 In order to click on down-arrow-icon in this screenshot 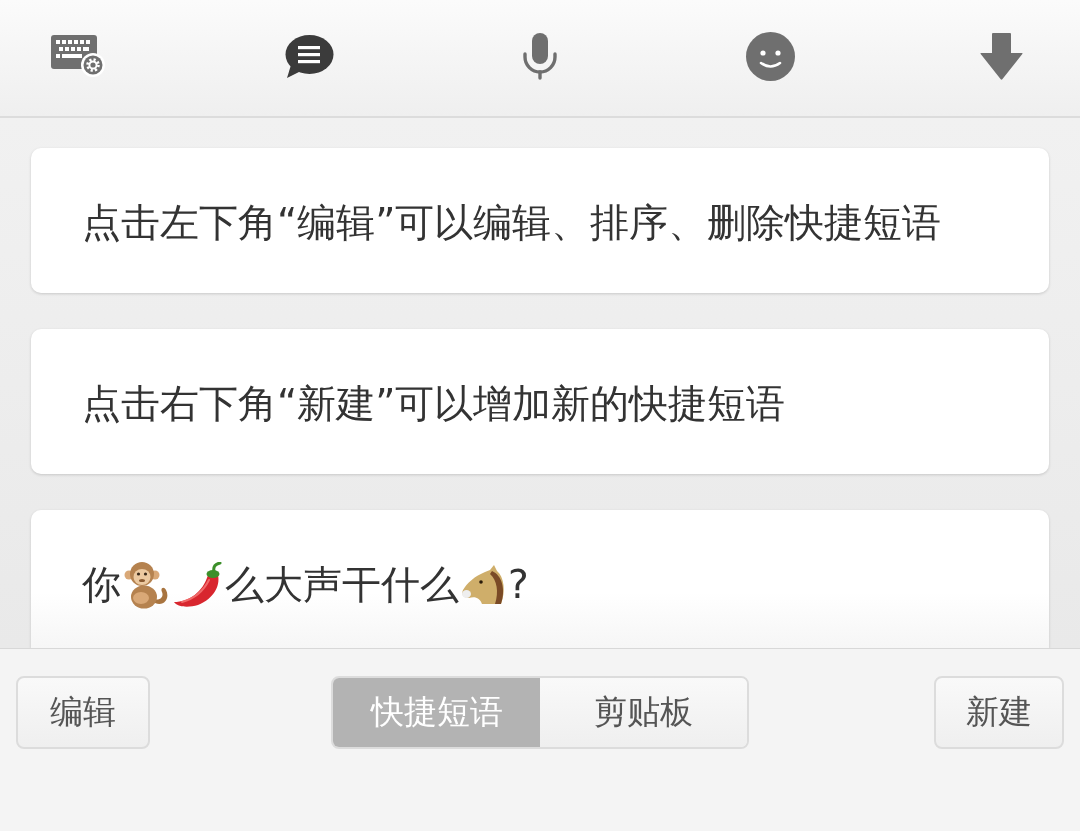, I will do `click(1001, 56)`.